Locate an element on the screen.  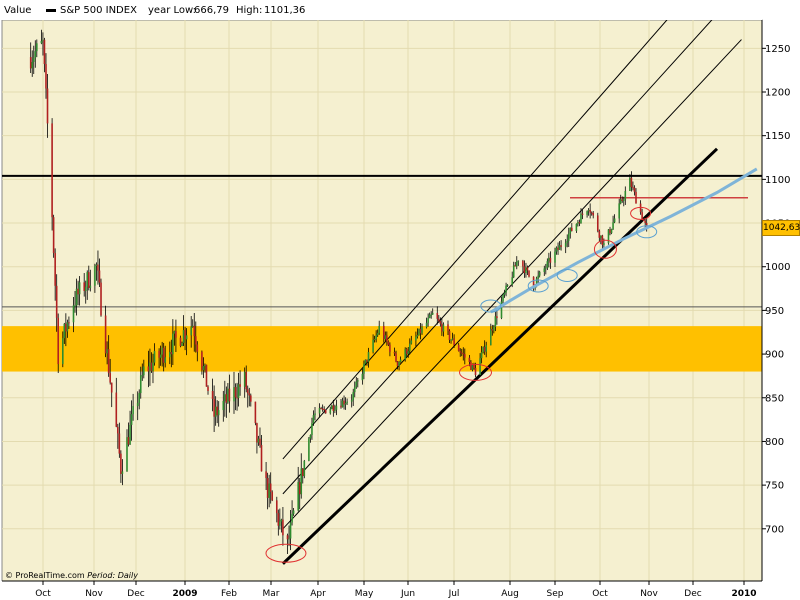
x-tick-label: Apr is located at coordinates (318, 594).